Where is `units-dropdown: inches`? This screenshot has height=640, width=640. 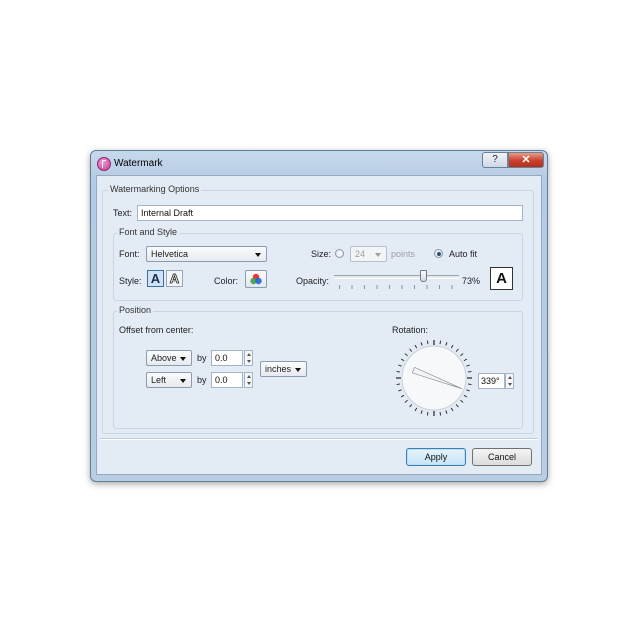 units-dropdown: inches is located at coordinates (283, 369).